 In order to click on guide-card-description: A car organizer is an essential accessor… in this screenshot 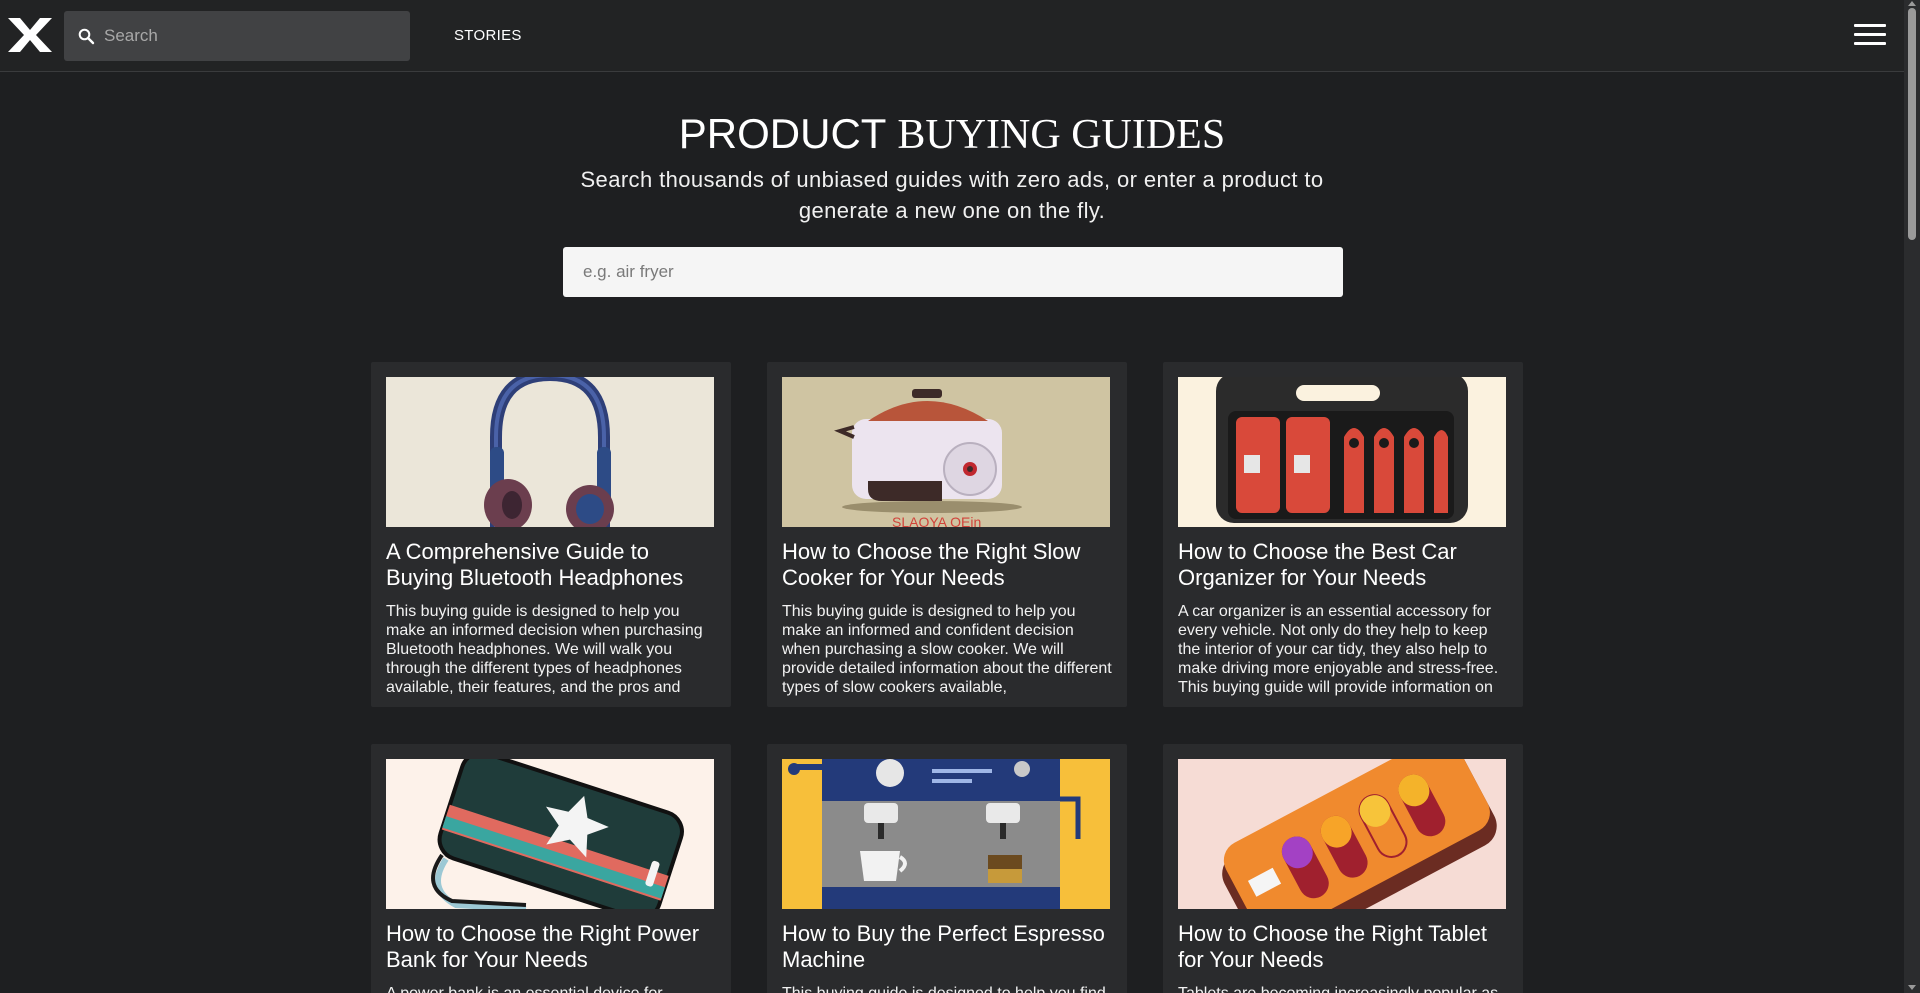, I will do `click(1338, 649)`.